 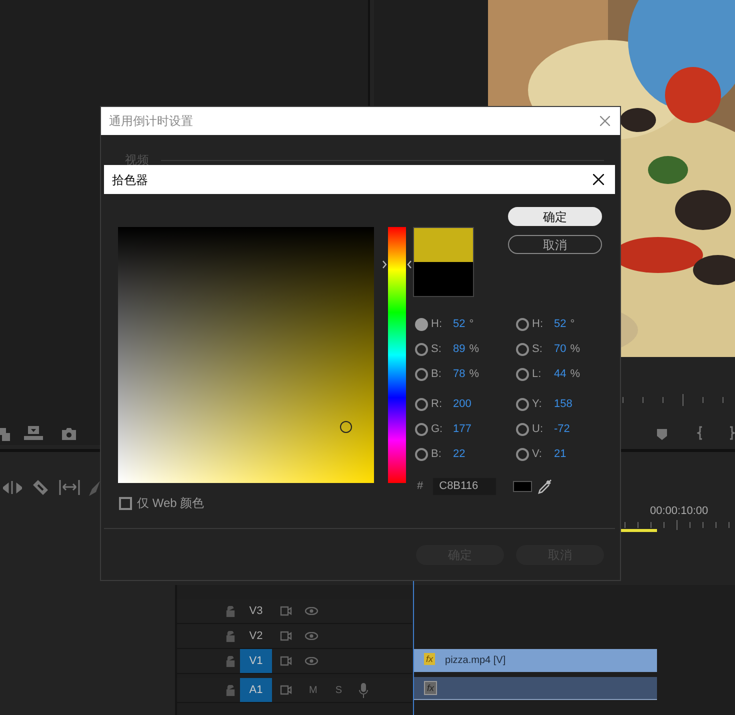 I want to click on field-value: -72, so click(x=562, y=429).